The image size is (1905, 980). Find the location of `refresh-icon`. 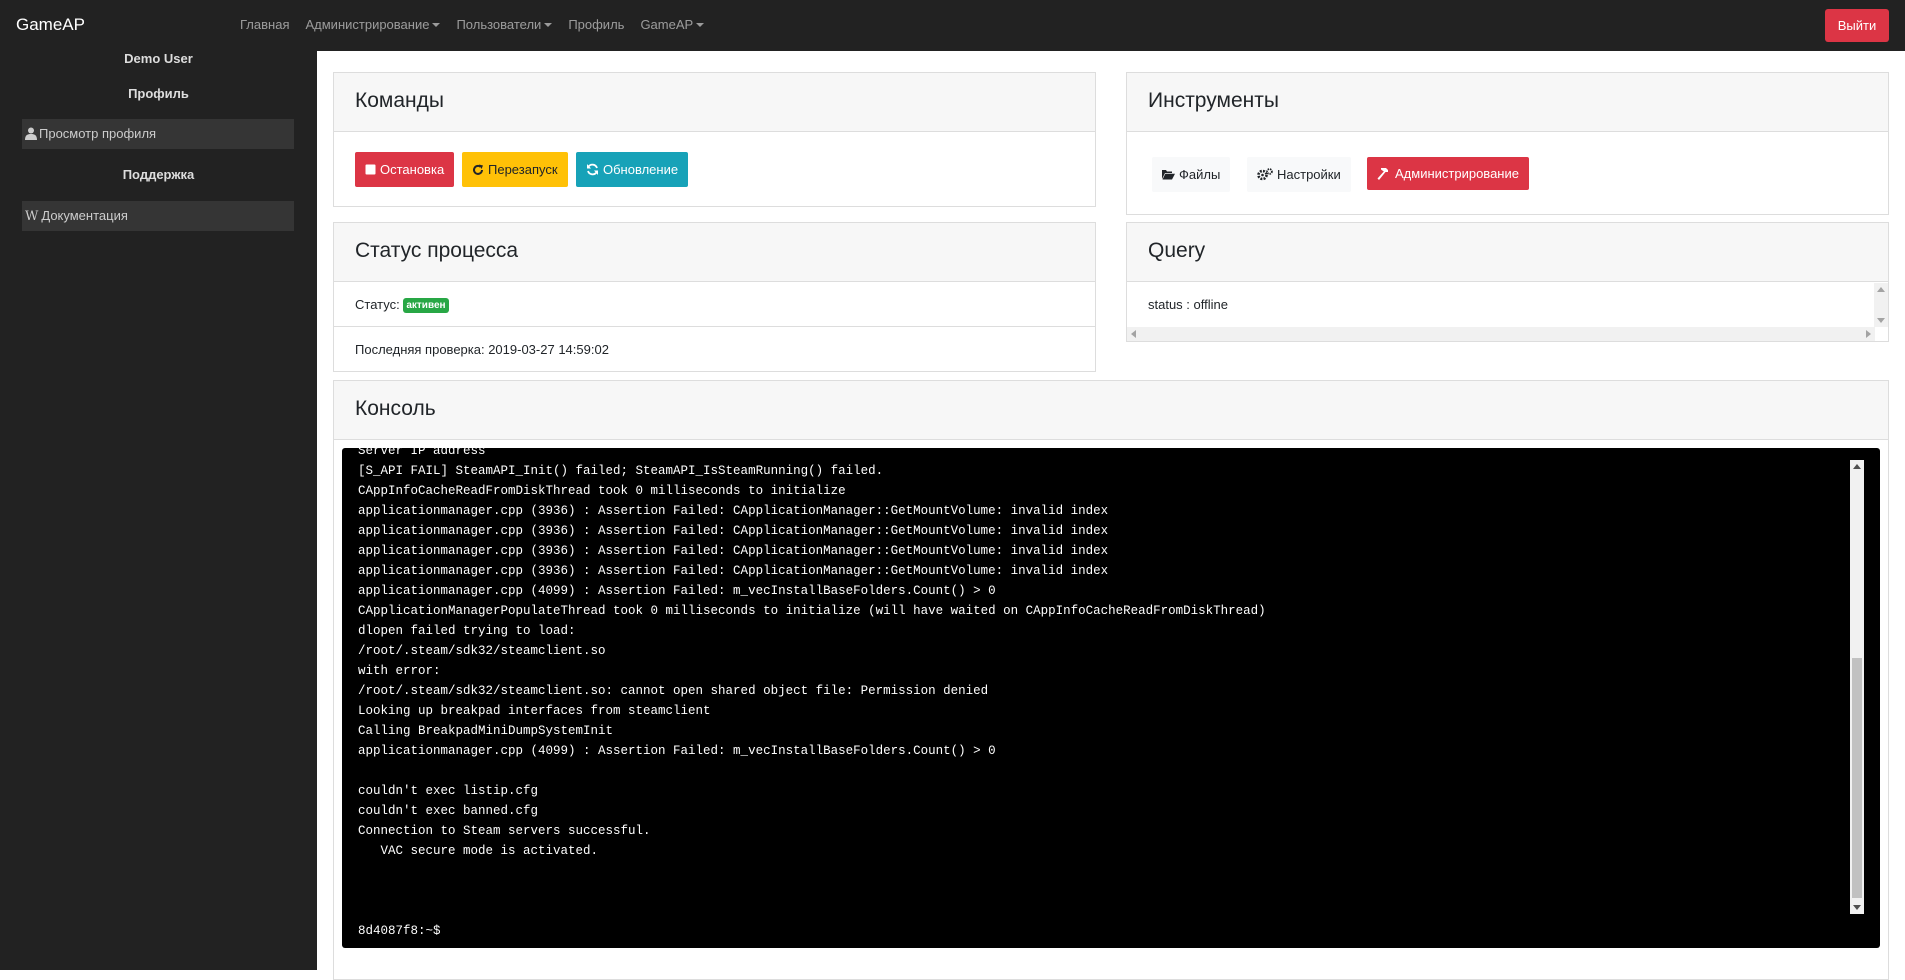

refresh-icon is located at coordinates (592, 169).